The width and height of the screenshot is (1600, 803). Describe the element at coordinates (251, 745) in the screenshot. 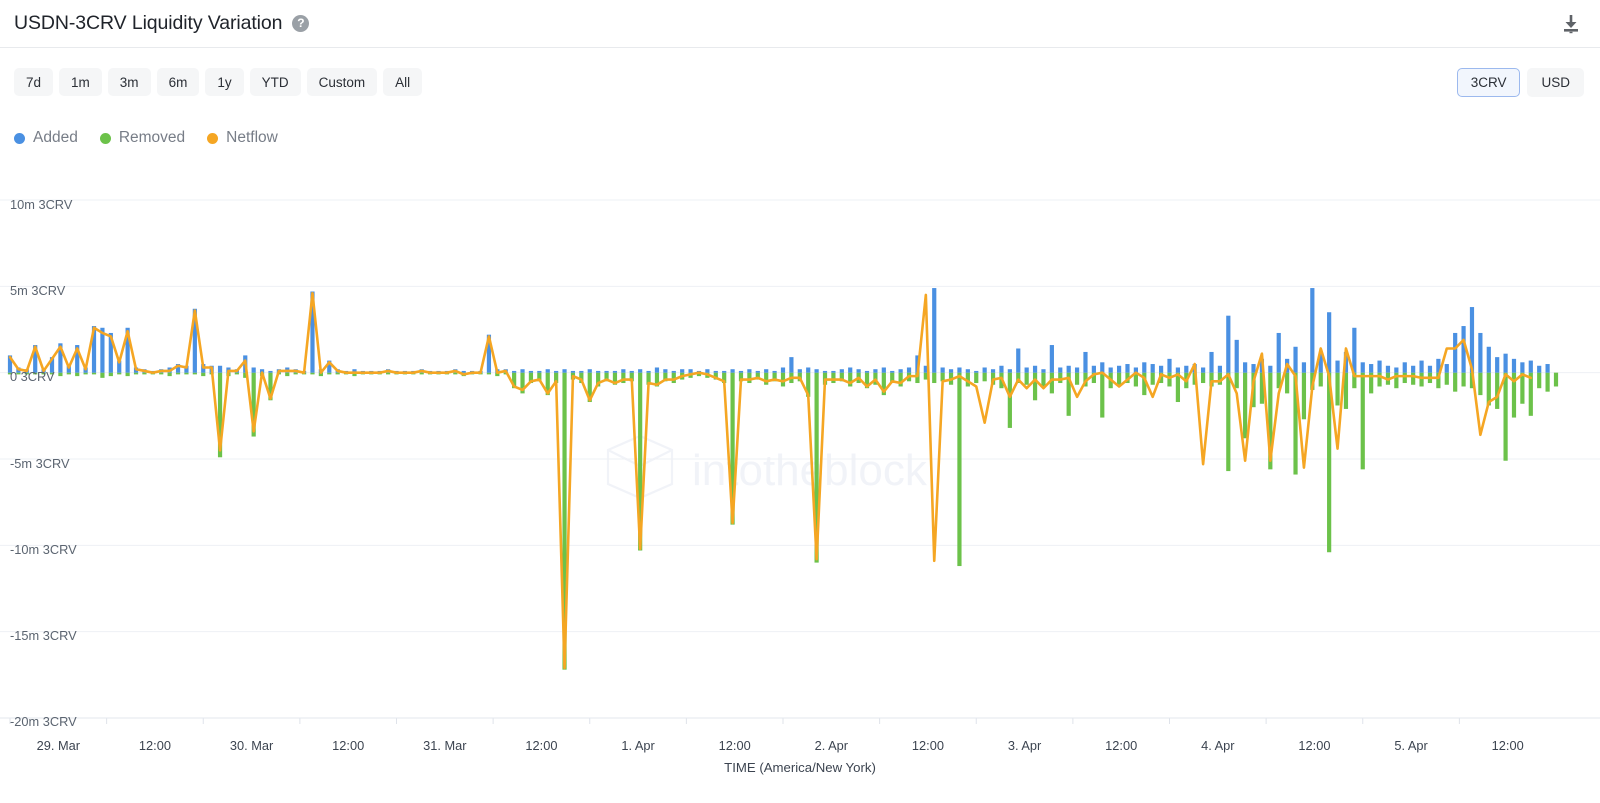

I see `x-tick-label-2: 30. Mar` at that location.